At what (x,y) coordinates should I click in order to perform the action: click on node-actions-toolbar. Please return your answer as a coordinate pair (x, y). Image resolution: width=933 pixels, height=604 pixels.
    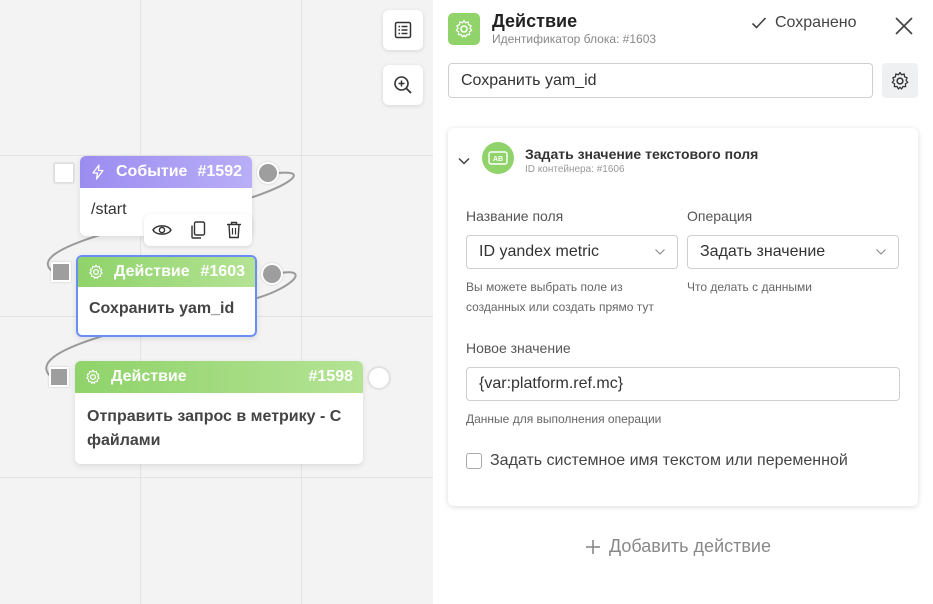
    Looking at the image, I should click on (198, 230).